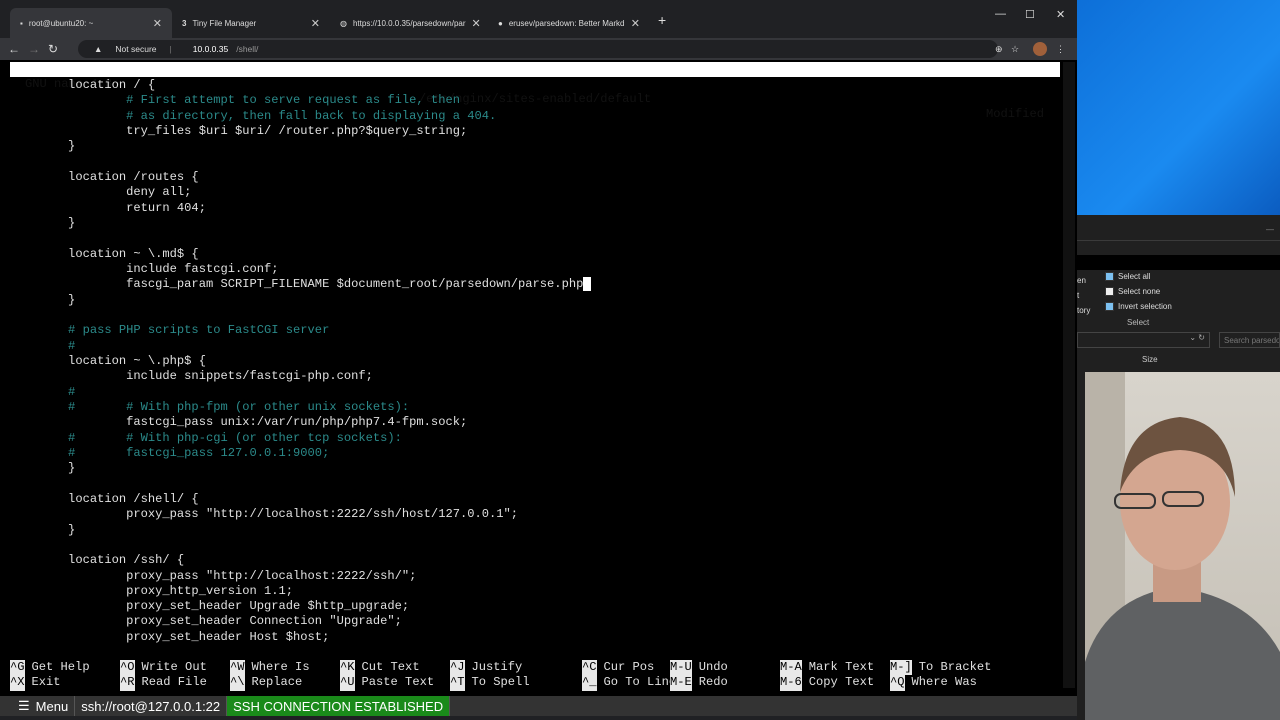 Image resolution: width=1280 pixels, height=720 pixels. I want to click on shortcut-key: ^Q, so click(897, 683).